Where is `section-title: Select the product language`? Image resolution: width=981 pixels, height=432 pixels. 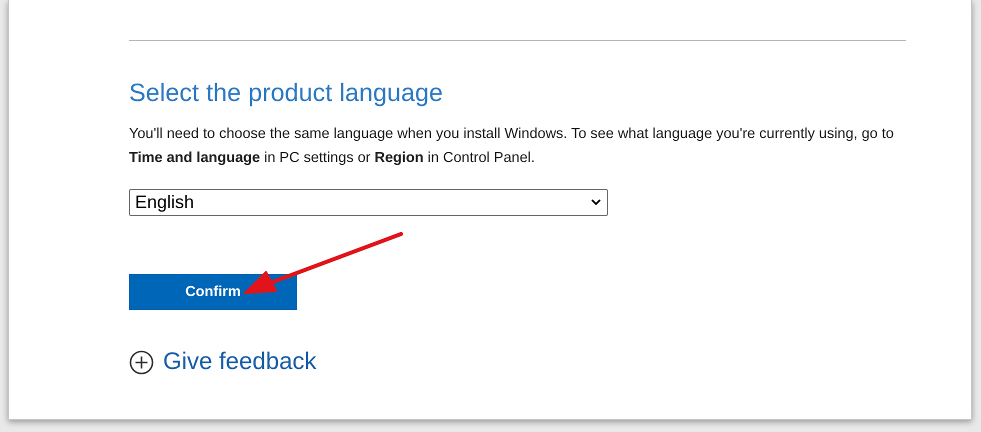 section-title: Select the product language is located at coordinates (286, 93).